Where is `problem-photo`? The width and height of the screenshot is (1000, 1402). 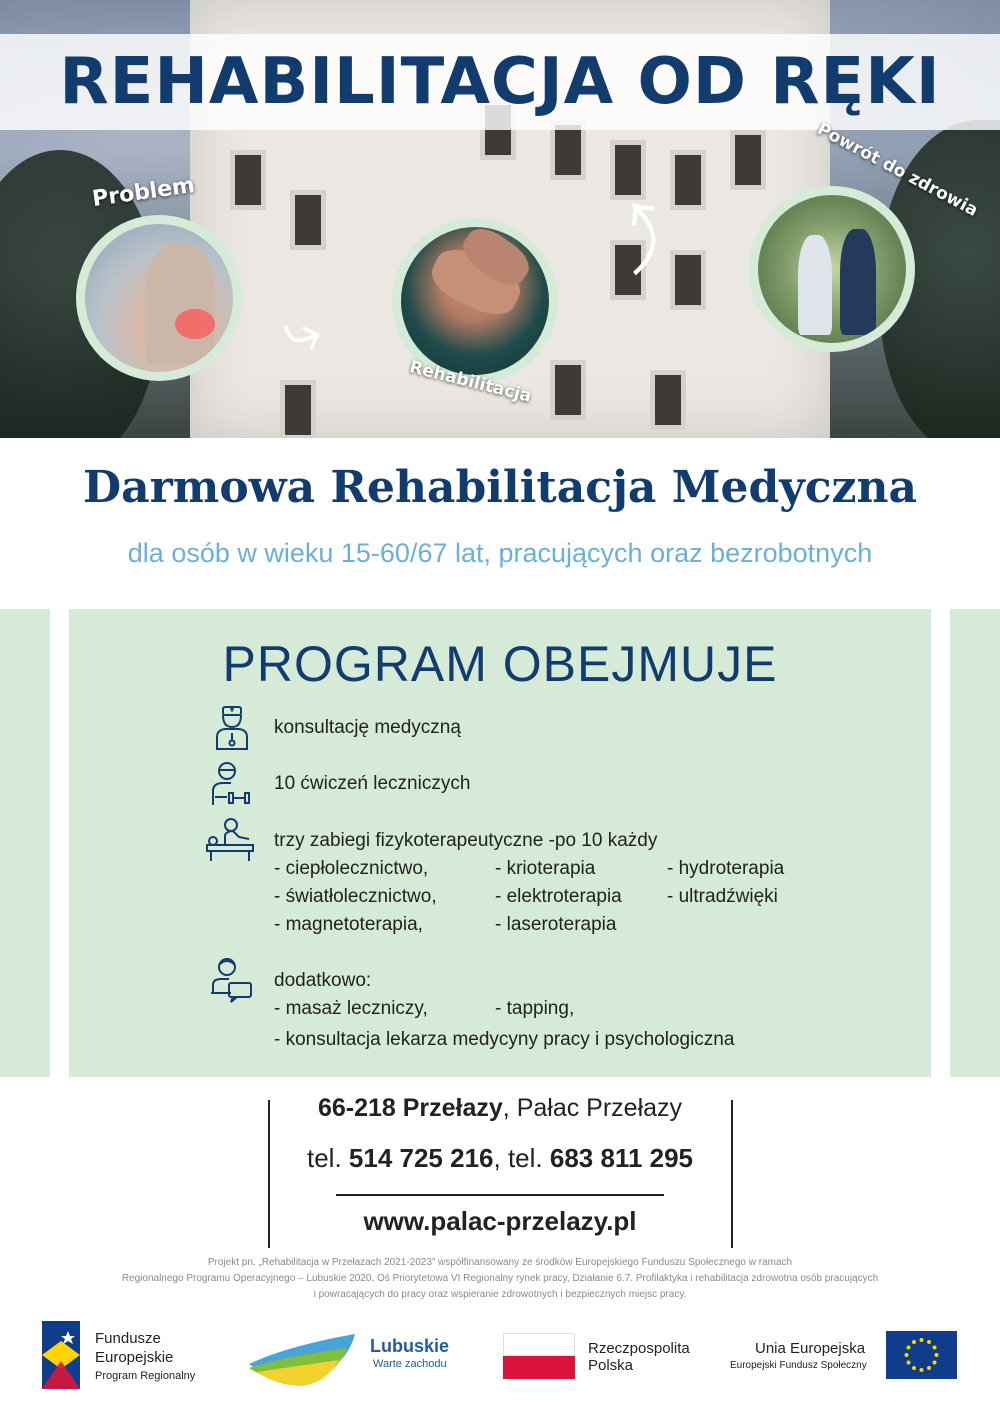 problem-photo is located at coordinates (159, 298).